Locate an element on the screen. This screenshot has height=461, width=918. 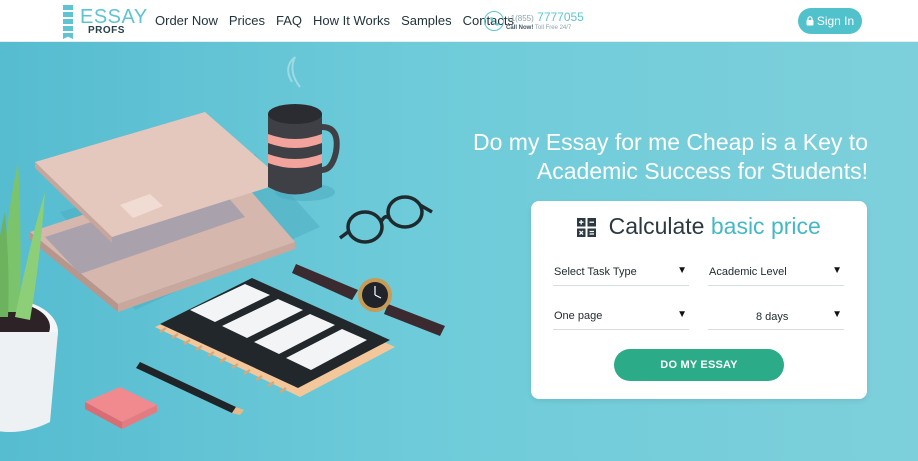
glasses is located at coordinates (385, 219).